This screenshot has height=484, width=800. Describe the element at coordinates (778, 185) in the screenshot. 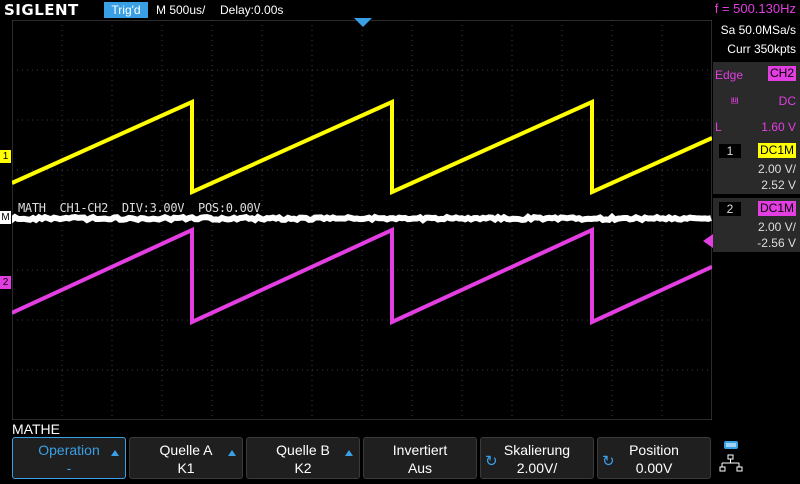

I see `ch1-offset: 2.52 V` at that location.